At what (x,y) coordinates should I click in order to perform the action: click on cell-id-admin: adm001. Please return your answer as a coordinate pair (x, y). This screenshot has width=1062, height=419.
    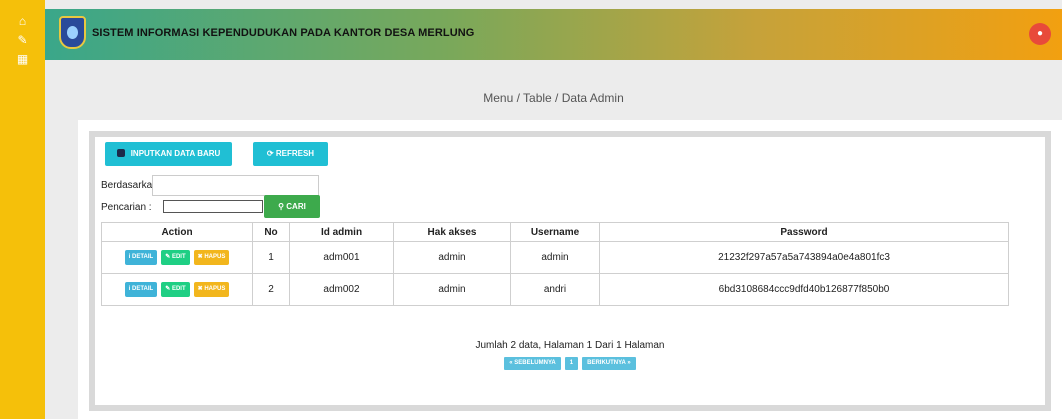
    Looking at the image, I should click on (341, 257).